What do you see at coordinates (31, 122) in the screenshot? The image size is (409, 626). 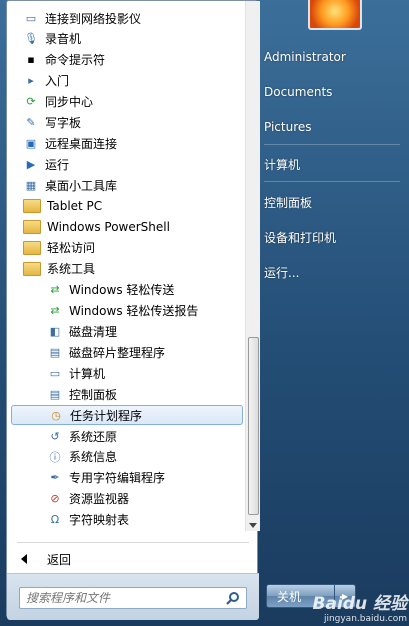 I see `wordpad-icon: ✎` at bounding box center [31, 122].